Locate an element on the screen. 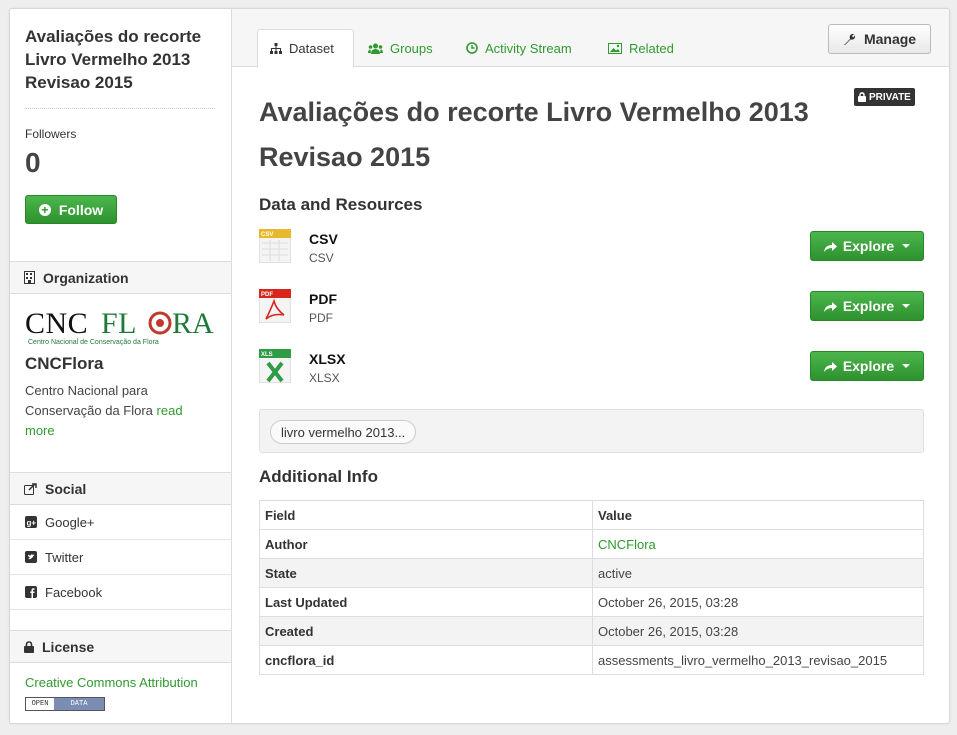  share-icon is located at coordinates (30, 488).